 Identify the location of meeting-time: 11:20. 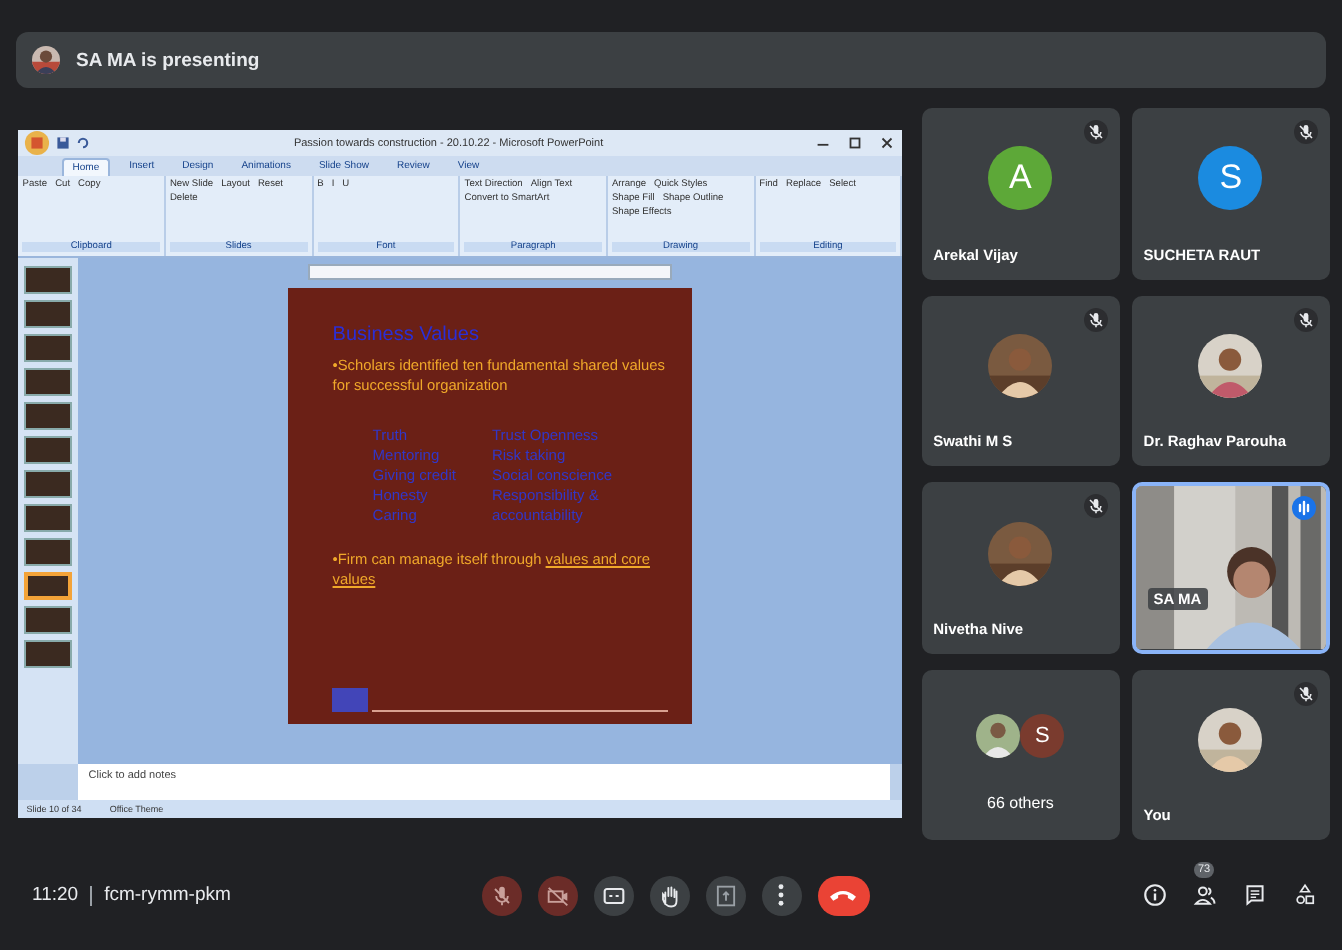
(55, 895).